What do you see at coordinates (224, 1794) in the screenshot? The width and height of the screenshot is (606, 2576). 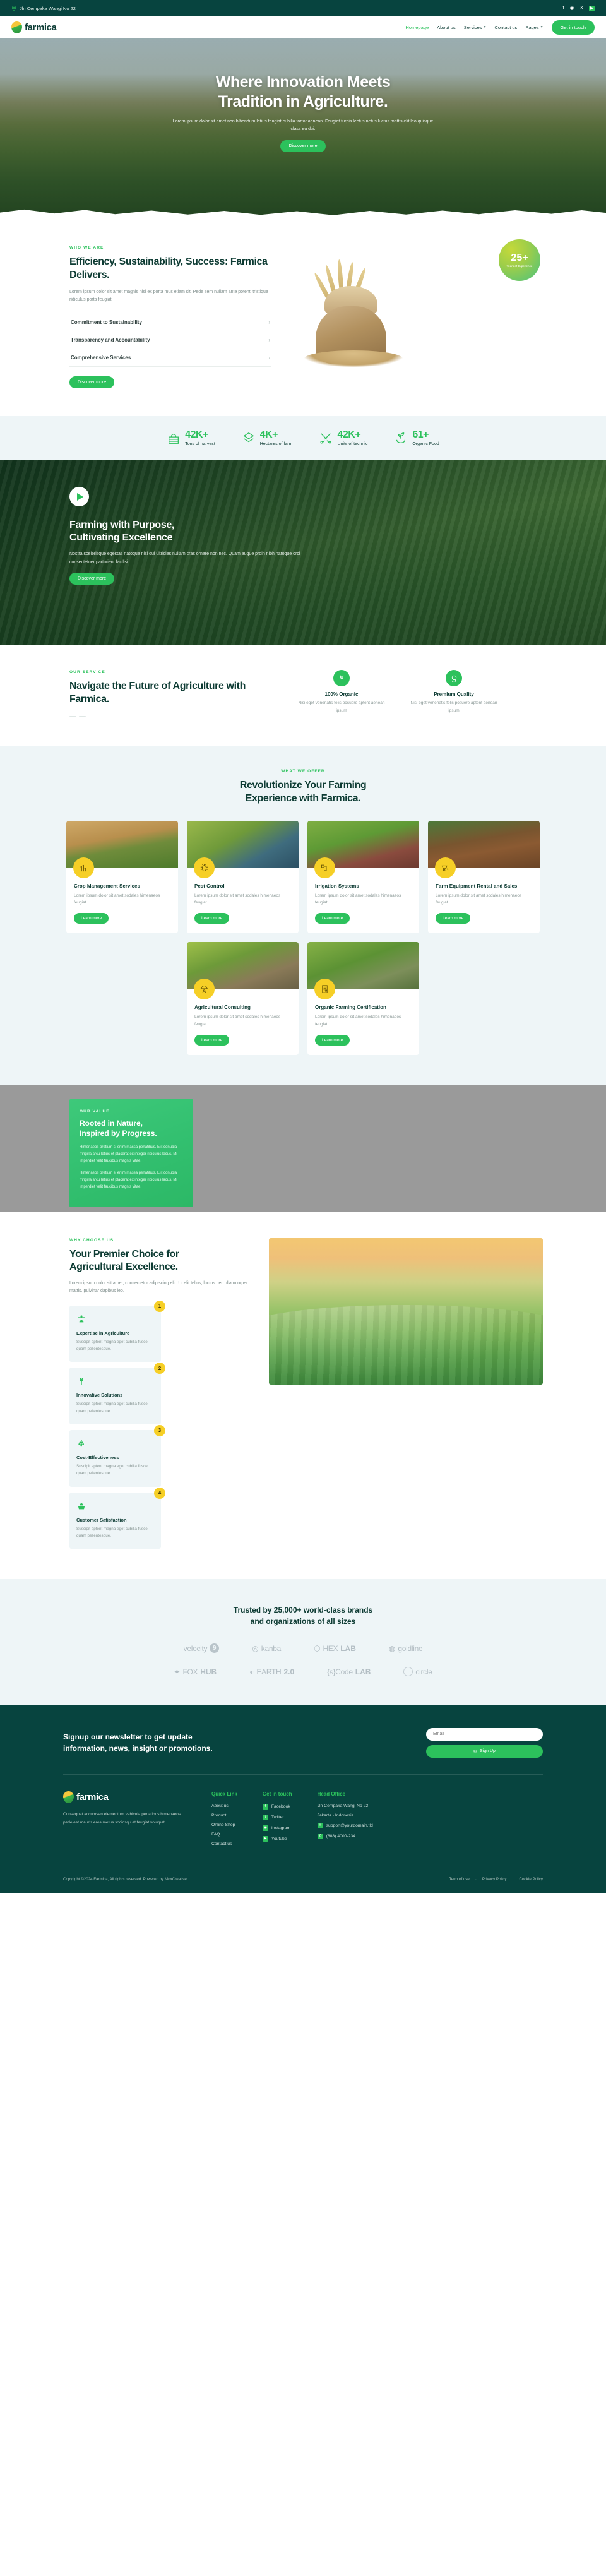 I see `footer-quick-link-title: Quick Link` at bounding box center [224, 1794].